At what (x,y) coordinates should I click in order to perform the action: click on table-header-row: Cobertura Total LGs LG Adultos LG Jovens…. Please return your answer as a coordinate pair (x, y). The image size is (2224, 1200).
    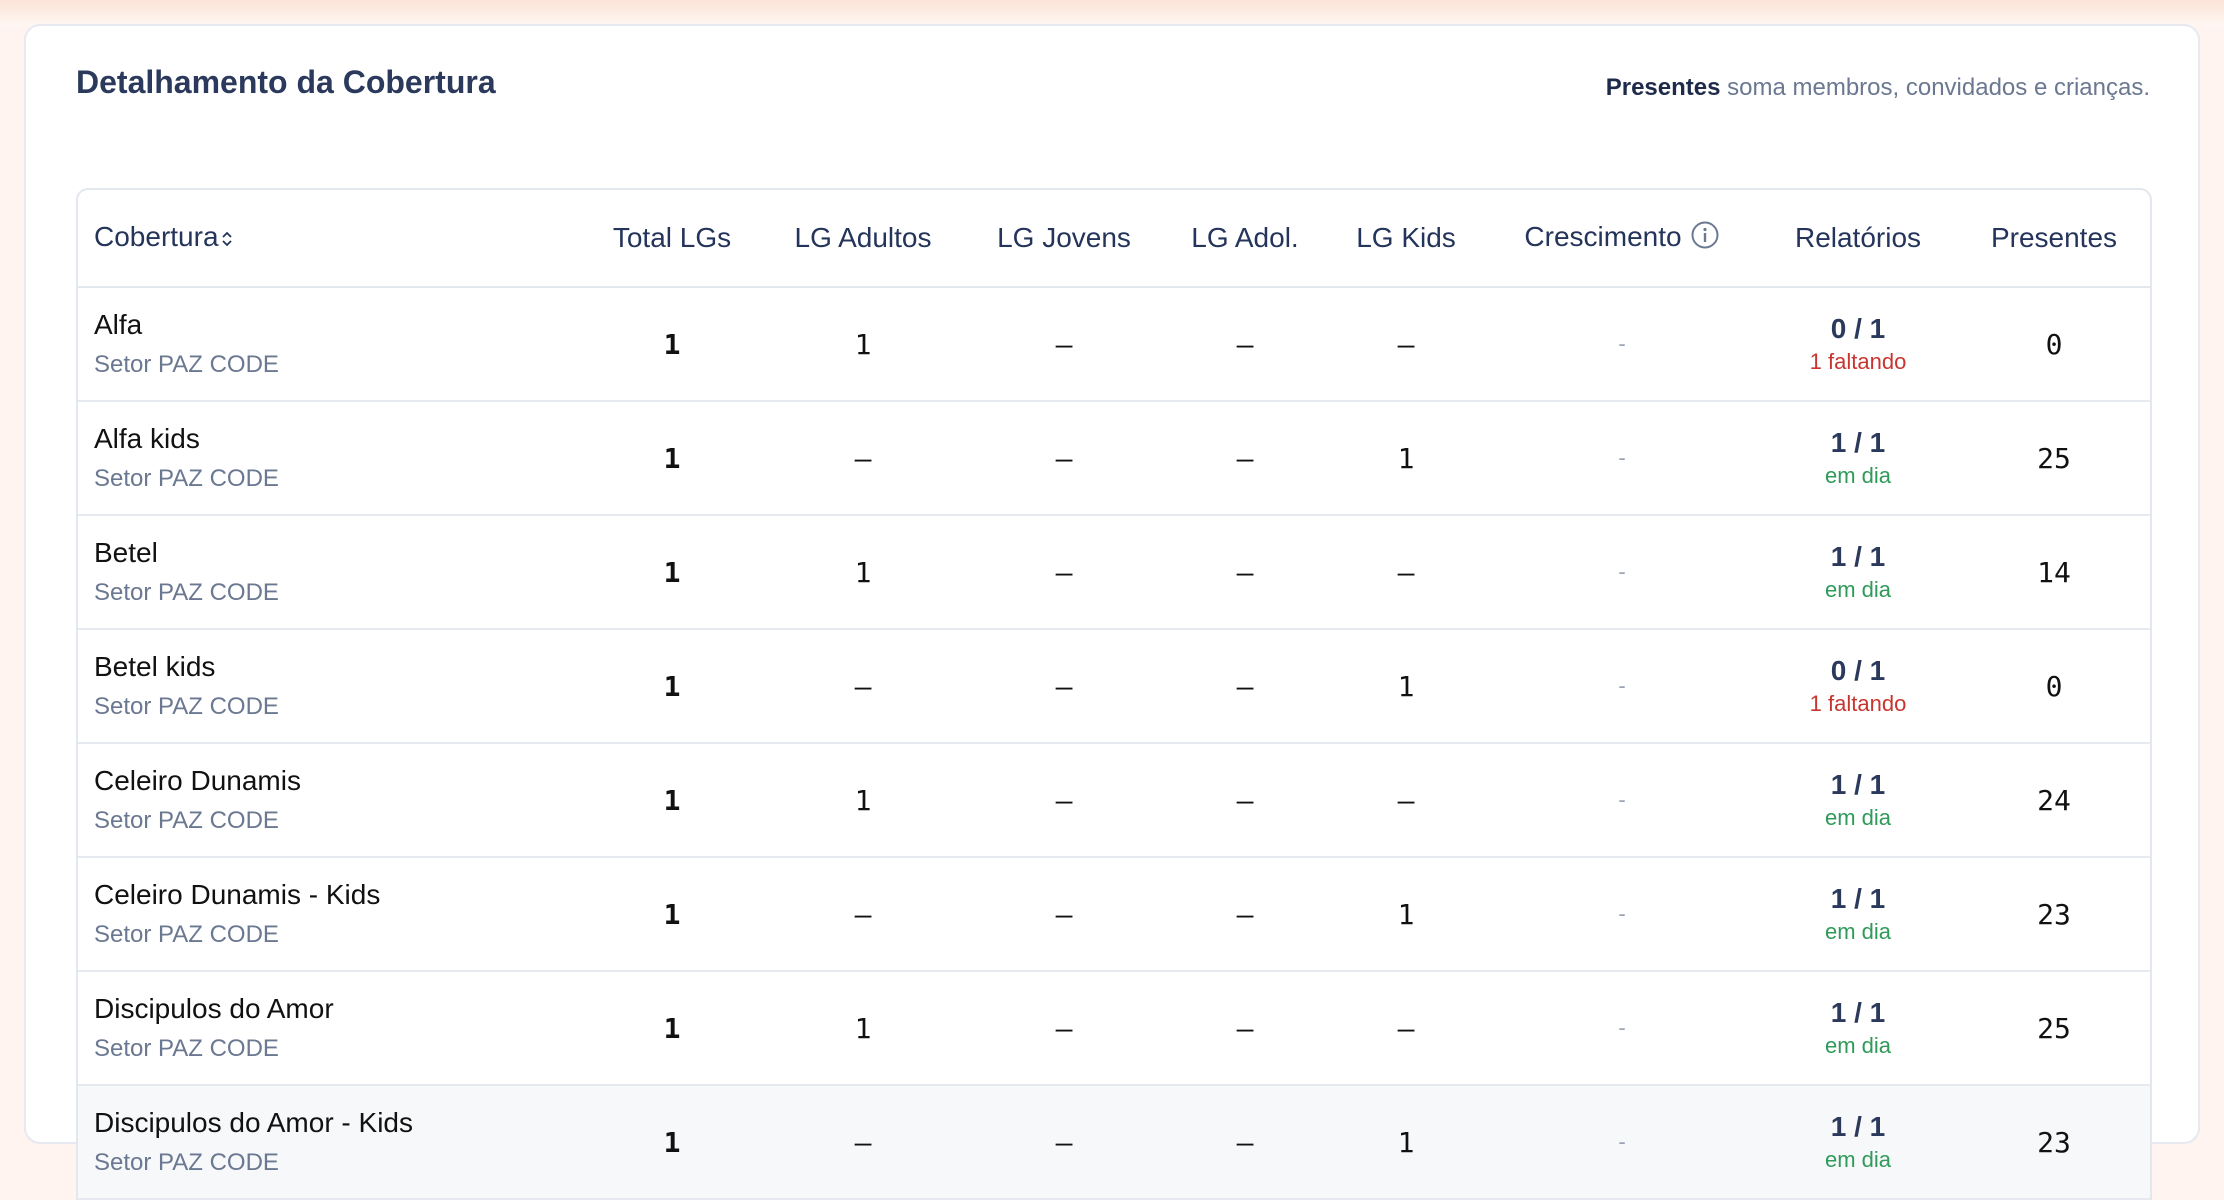
    Looking at the image, I should click on (1114, 239).